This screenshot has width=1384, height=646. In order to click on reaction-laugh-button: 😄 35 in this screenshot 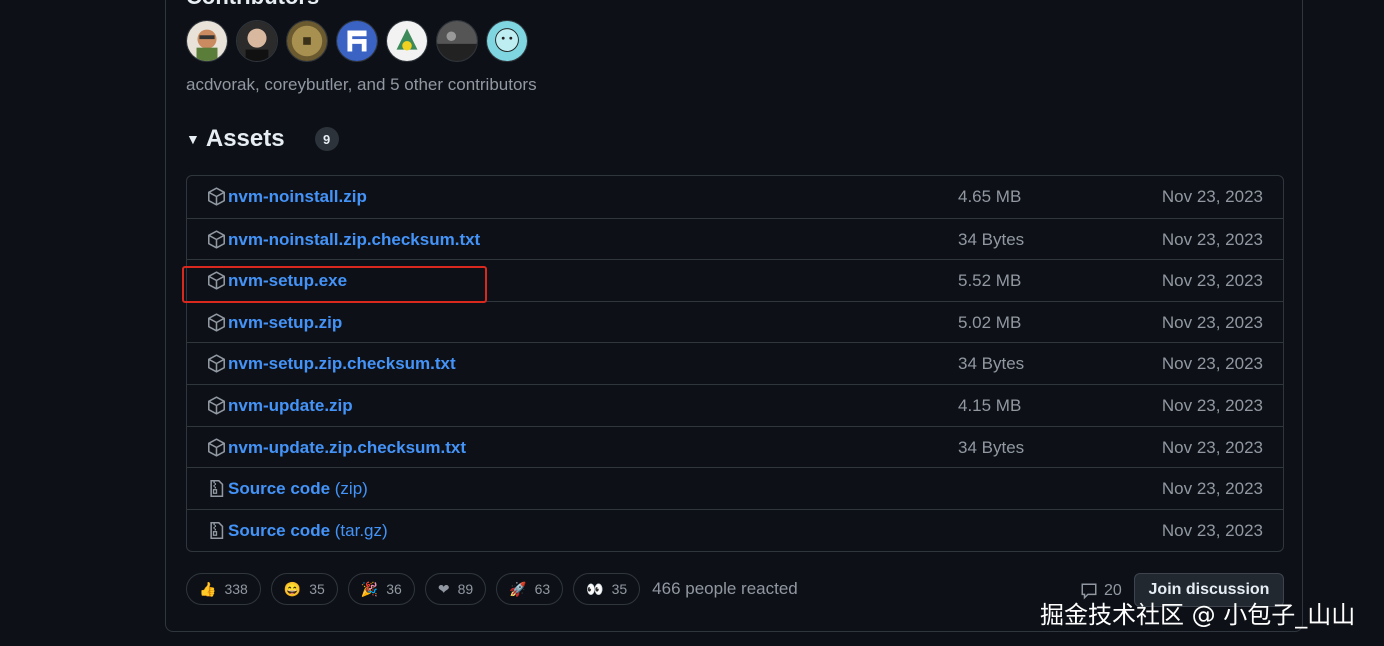, I will do `click(304, 589)`.